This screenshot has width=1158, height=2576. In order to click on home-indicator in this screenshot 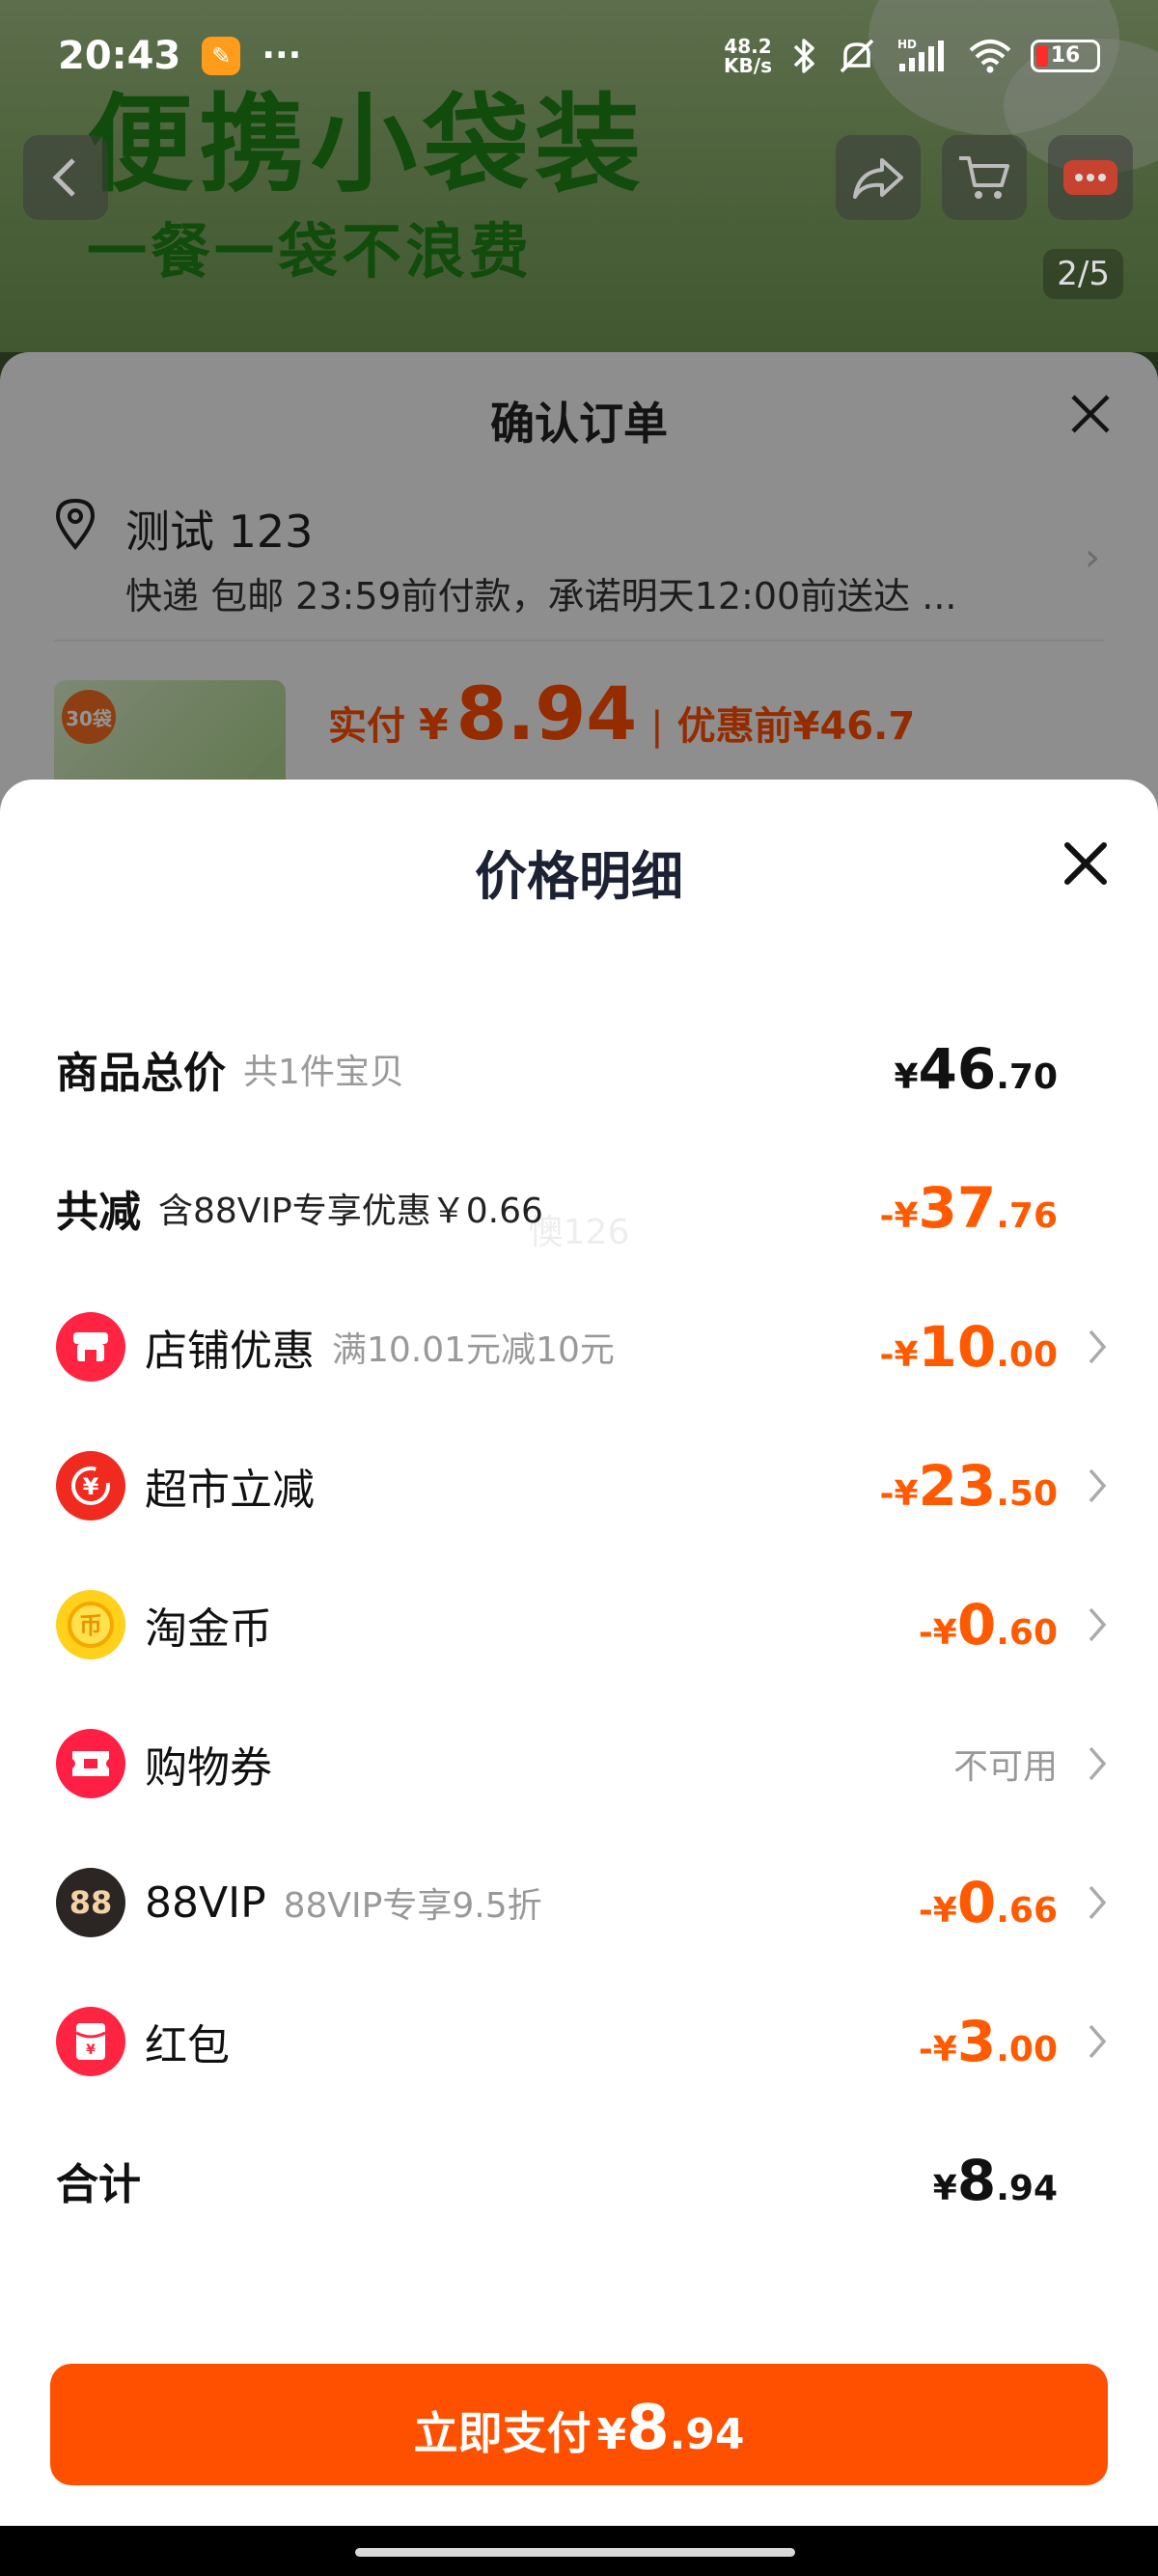, I will do `click(575, 2553)`.